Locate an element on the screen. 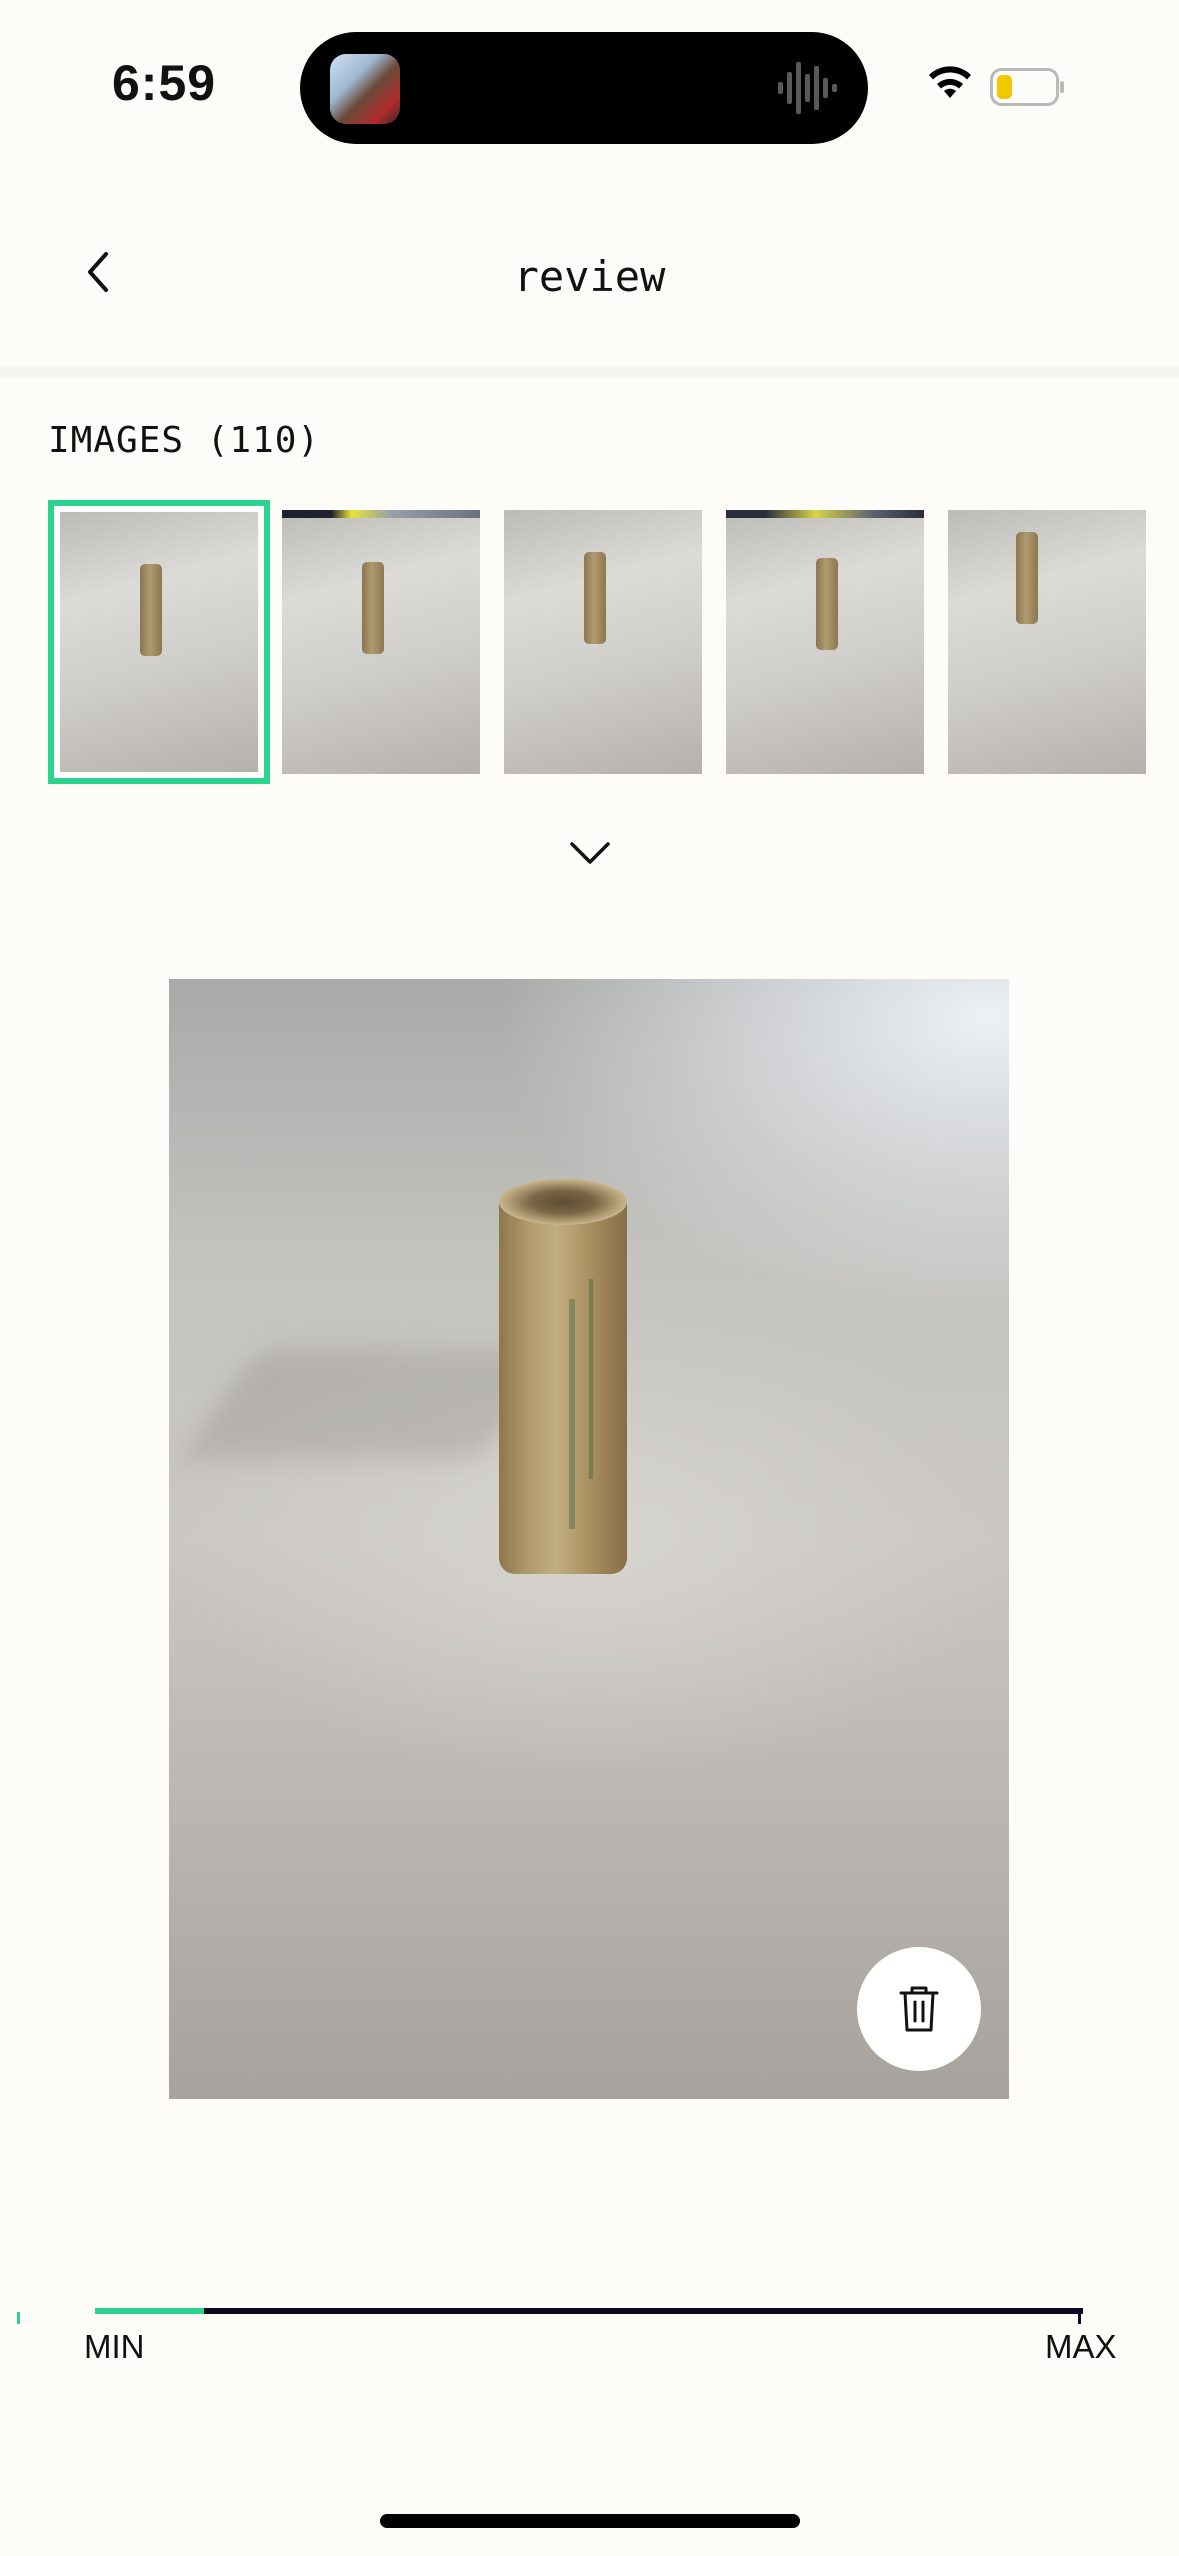 The width and height of the screenshot is (1179, 2556). thumbnail-photo is located at coordinates (159, 642).